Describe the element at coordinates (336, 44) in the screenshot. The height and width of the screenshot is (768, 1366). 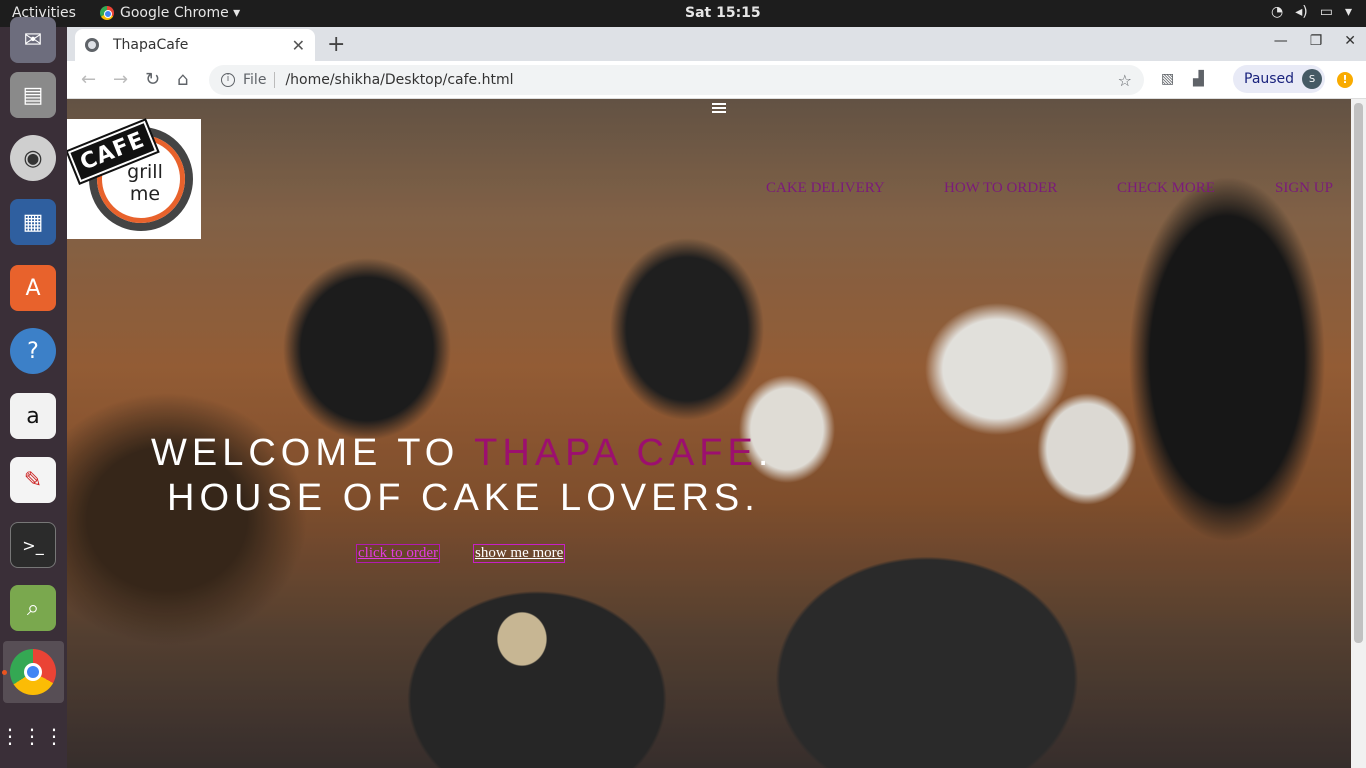
I see `new-tab-button: +` at that location.